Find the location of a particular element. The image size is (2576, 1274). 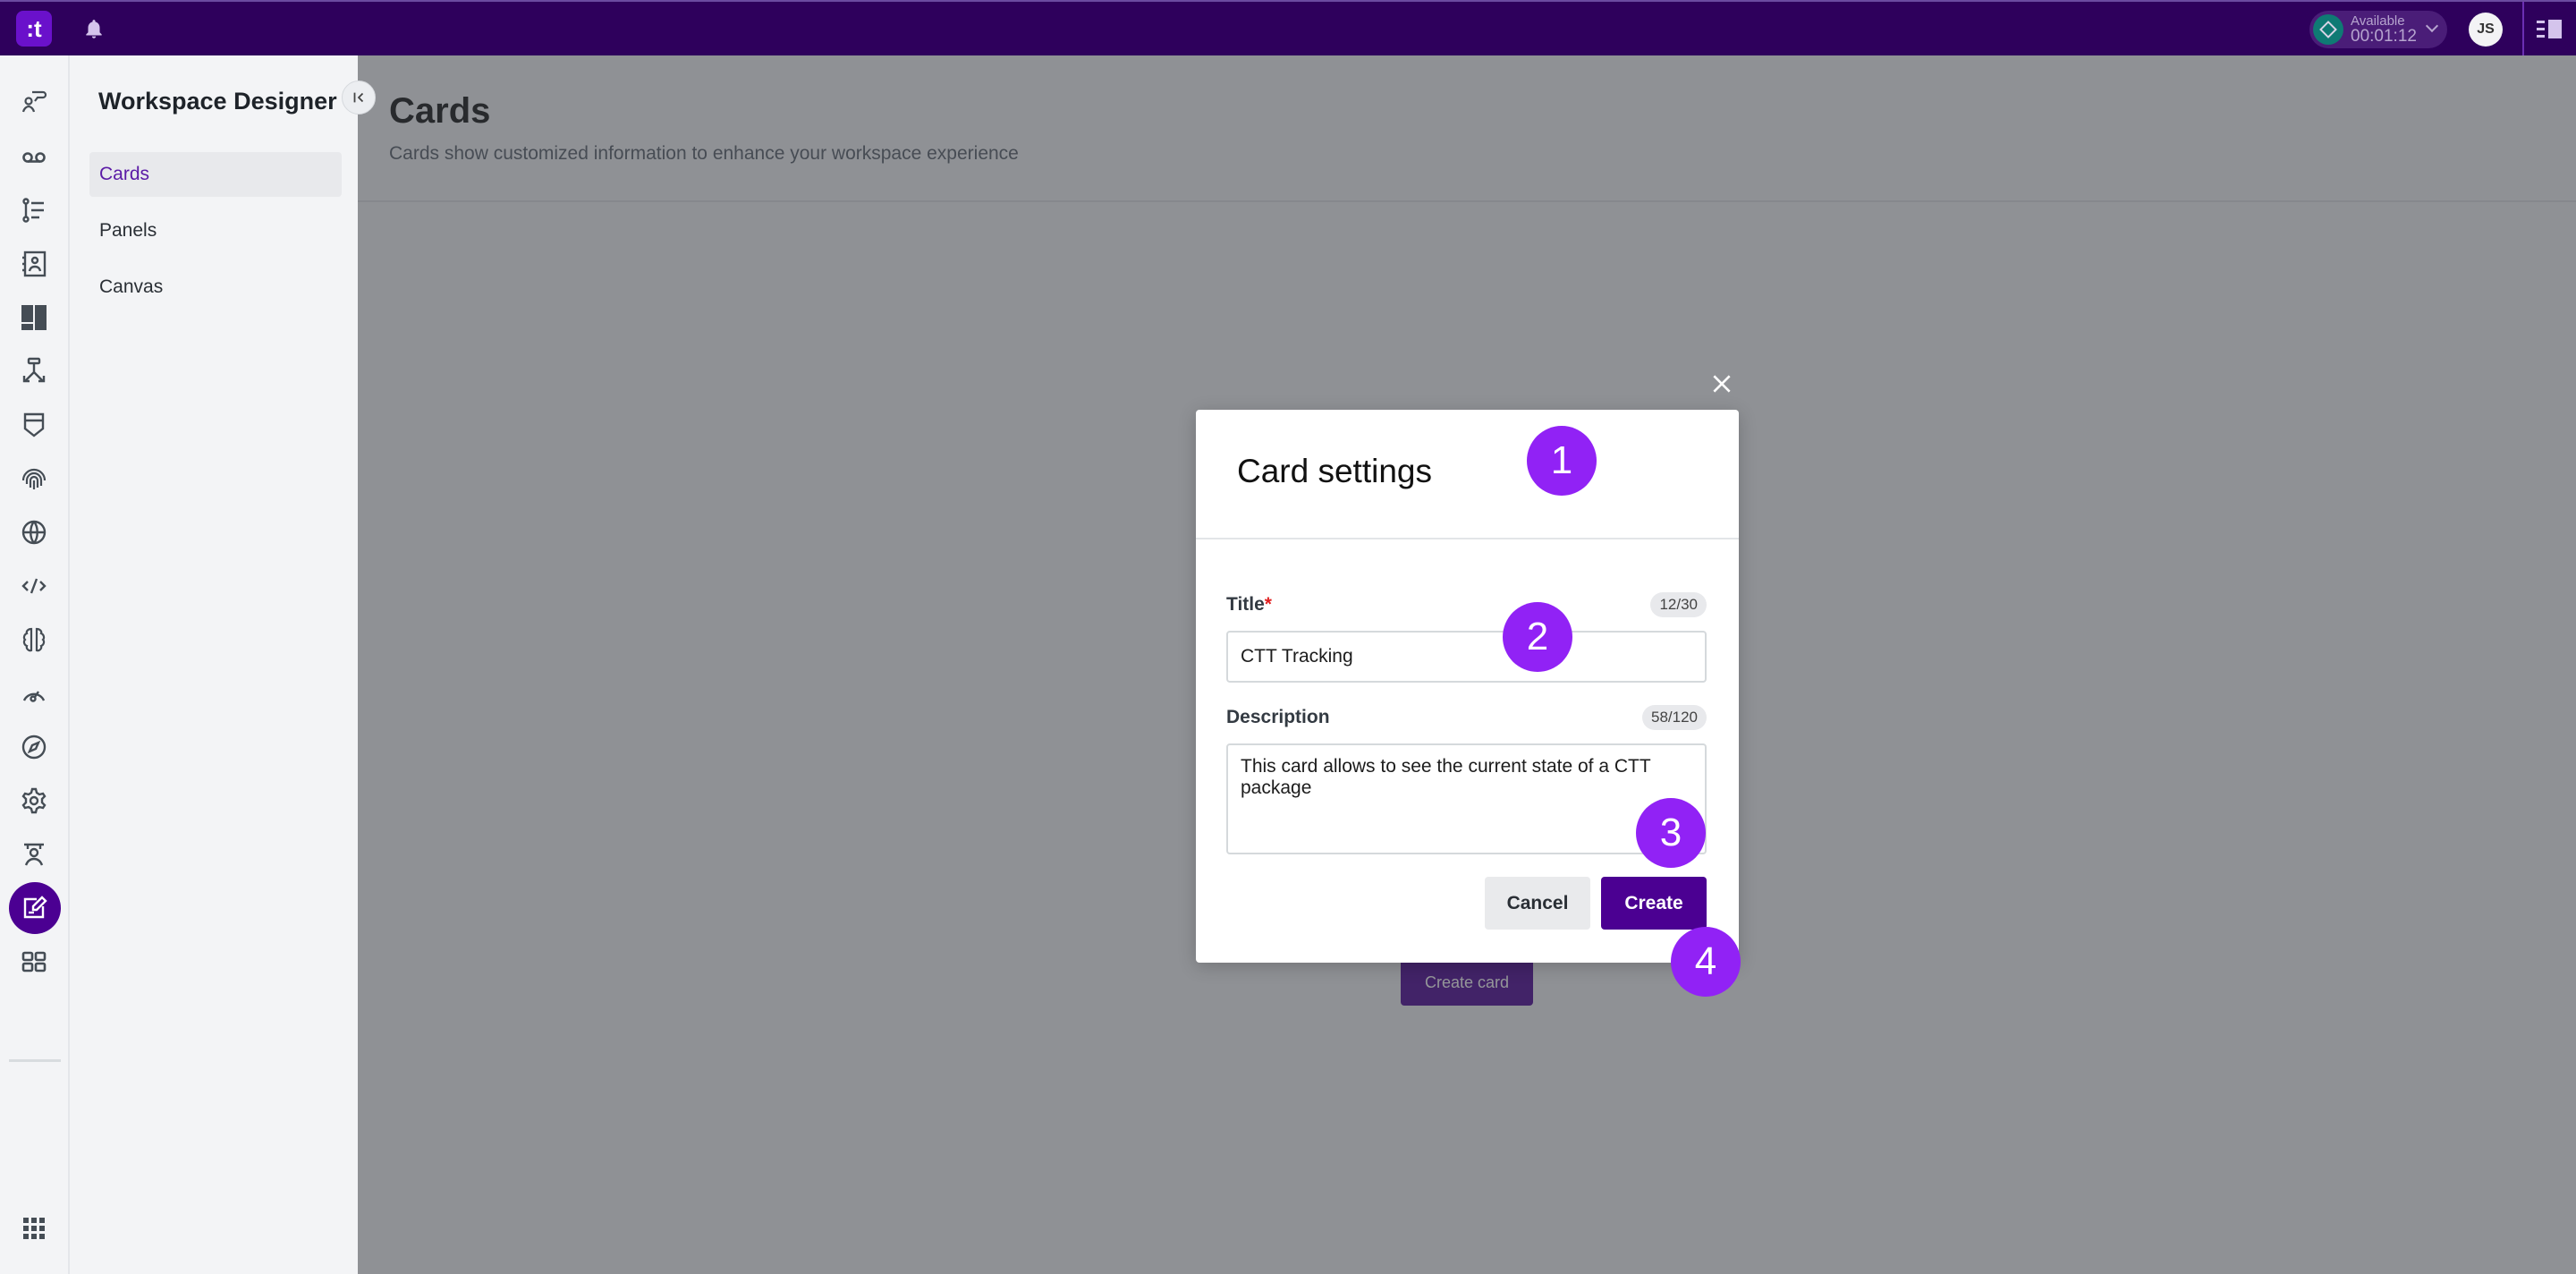

compass-icon is located at coordinates (34, 747).